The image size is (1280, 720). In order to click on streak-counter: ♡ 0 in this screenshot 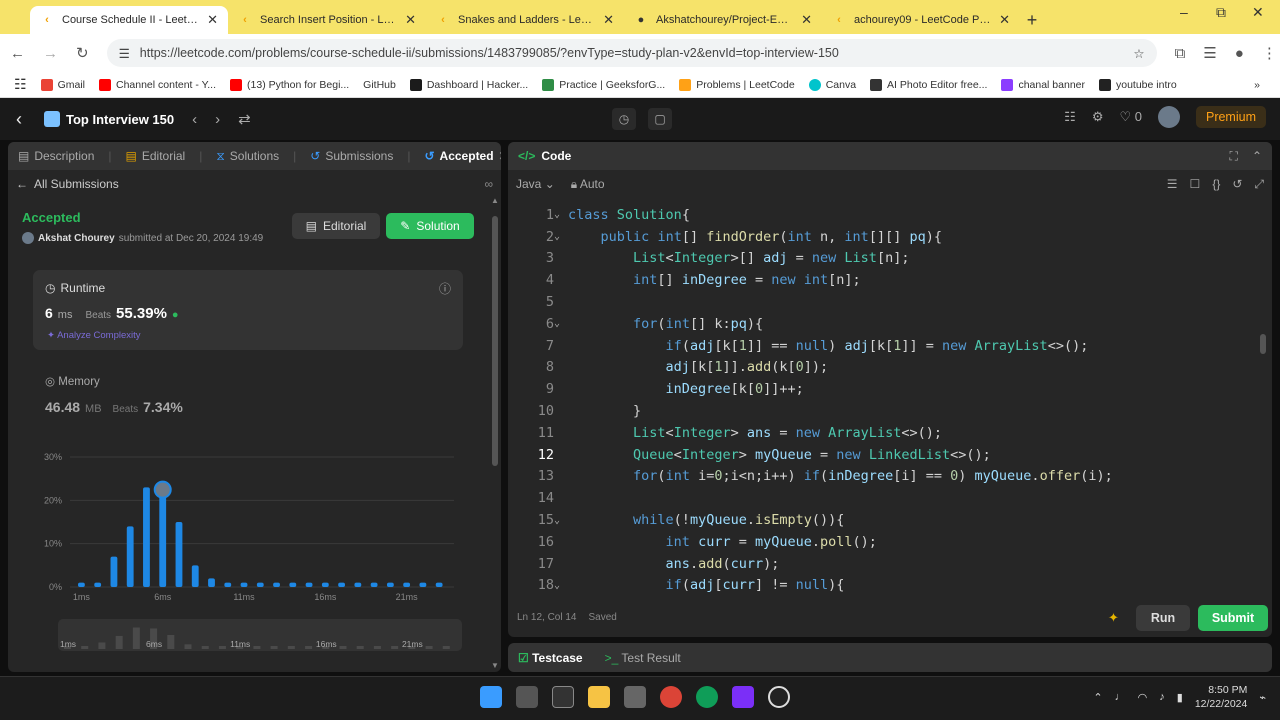, I will do `click(1130, 117)`.